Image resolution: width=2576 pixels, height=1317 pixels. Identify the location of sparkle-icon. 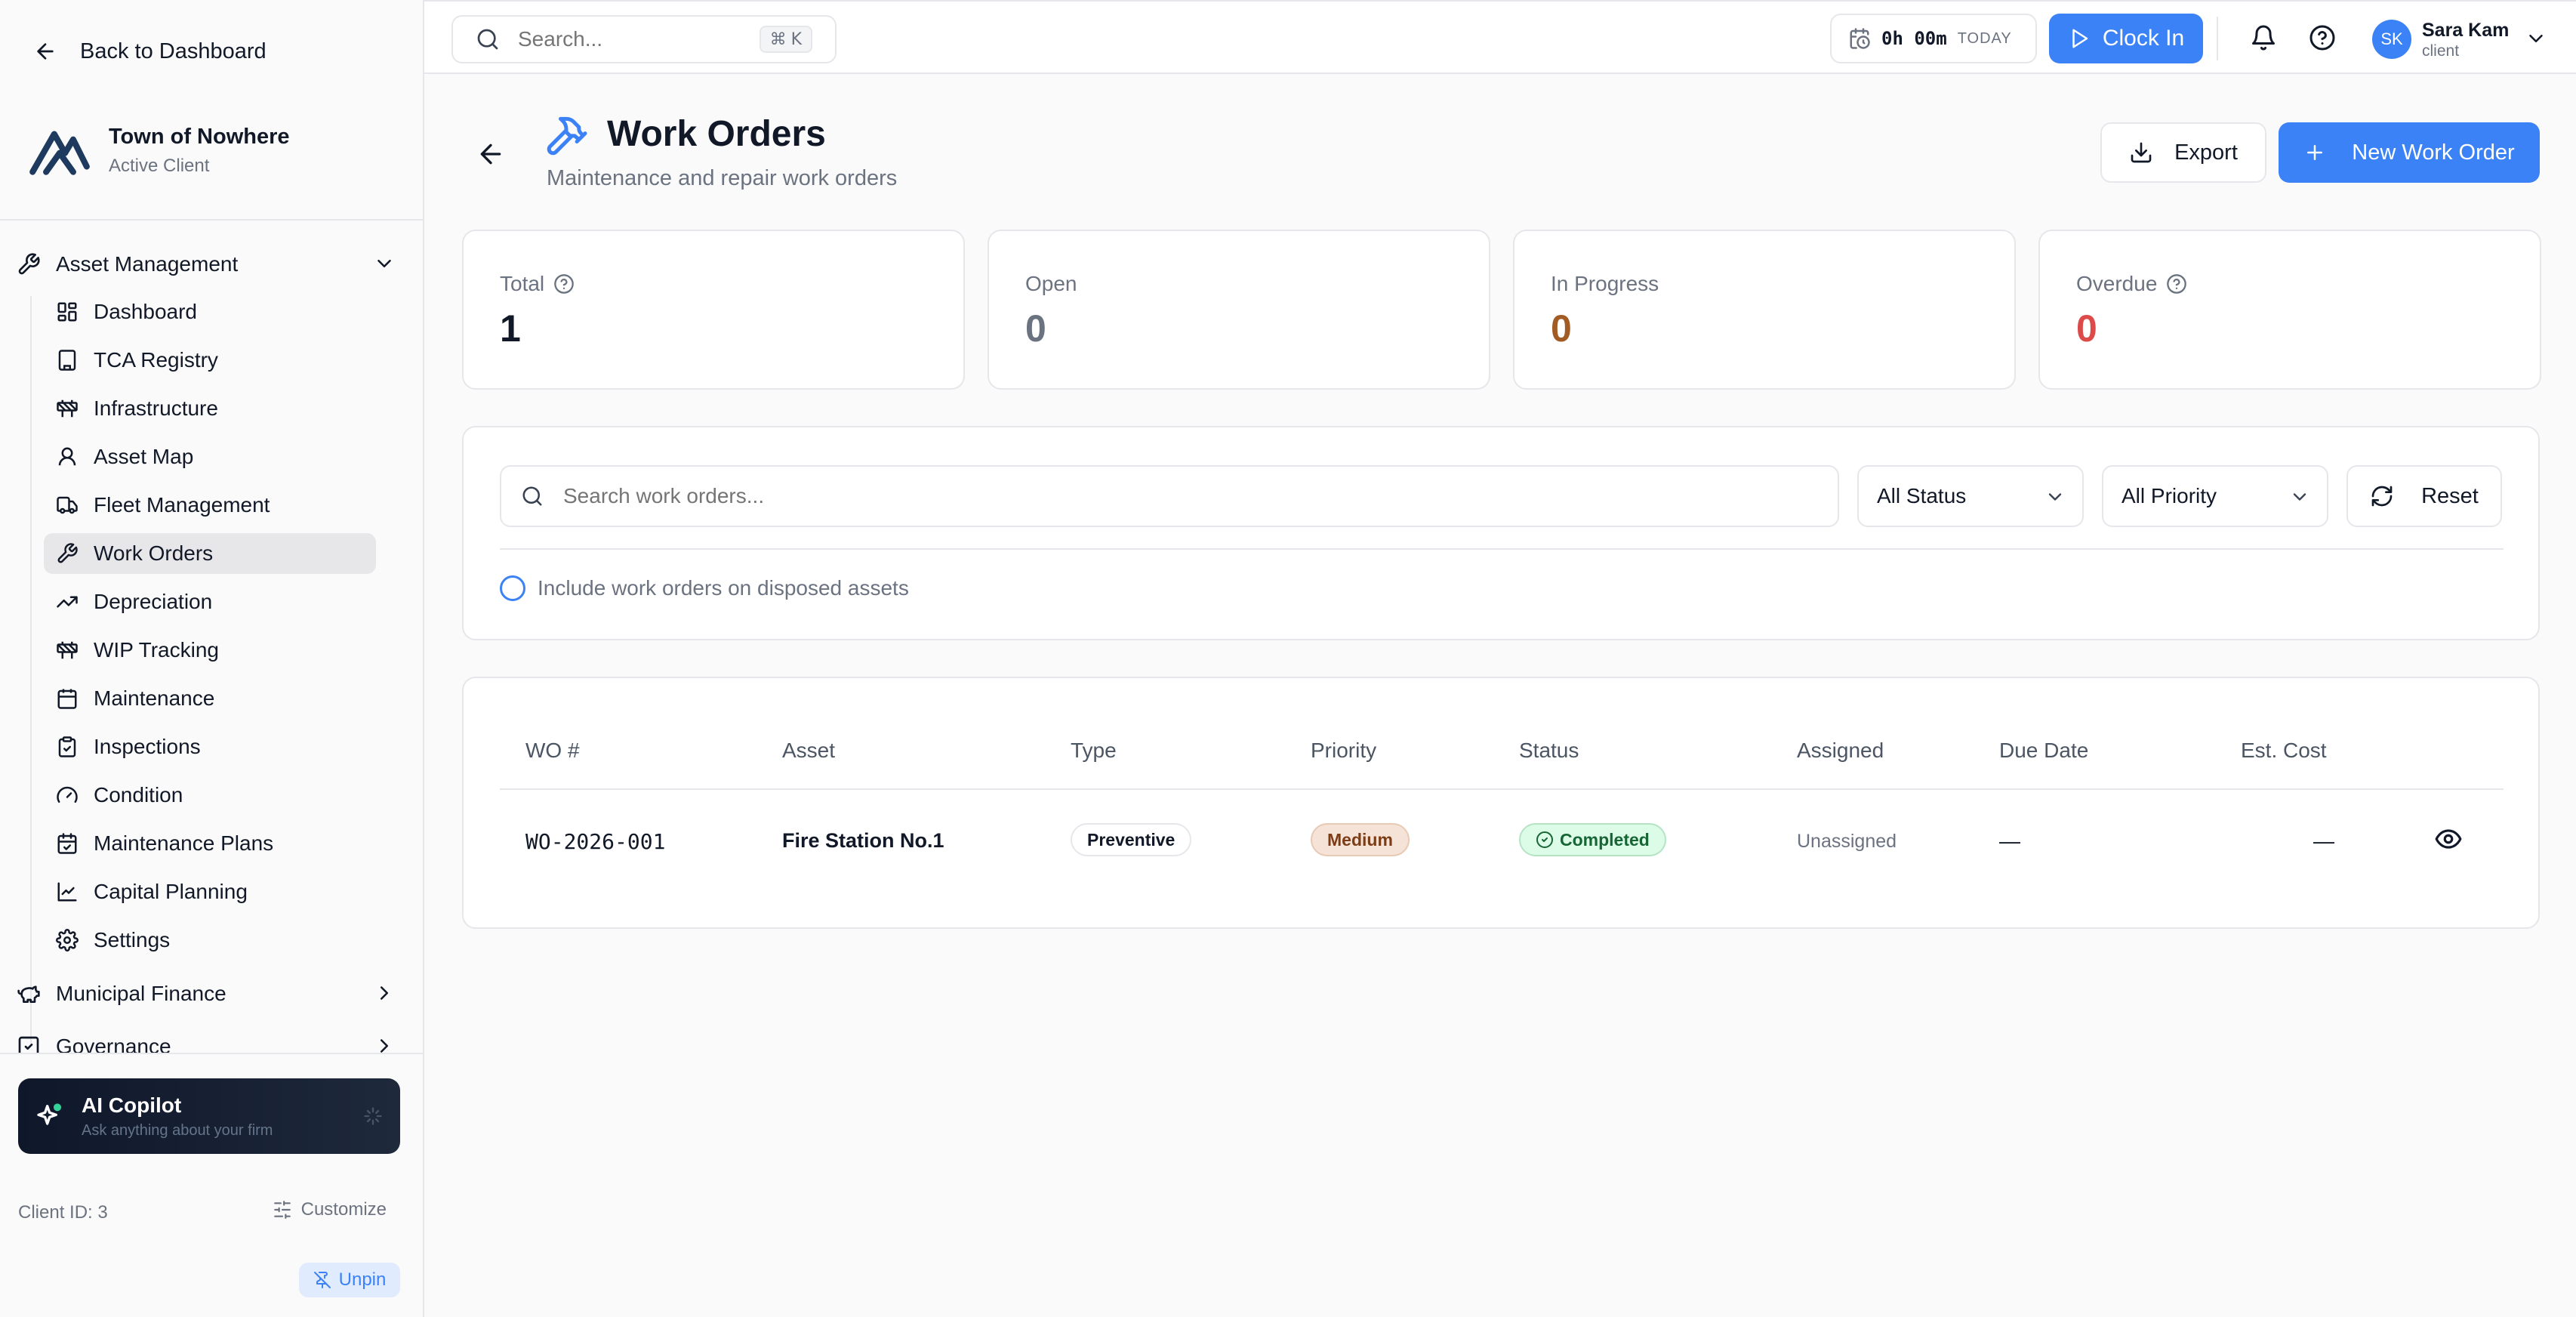
(373, 1116).